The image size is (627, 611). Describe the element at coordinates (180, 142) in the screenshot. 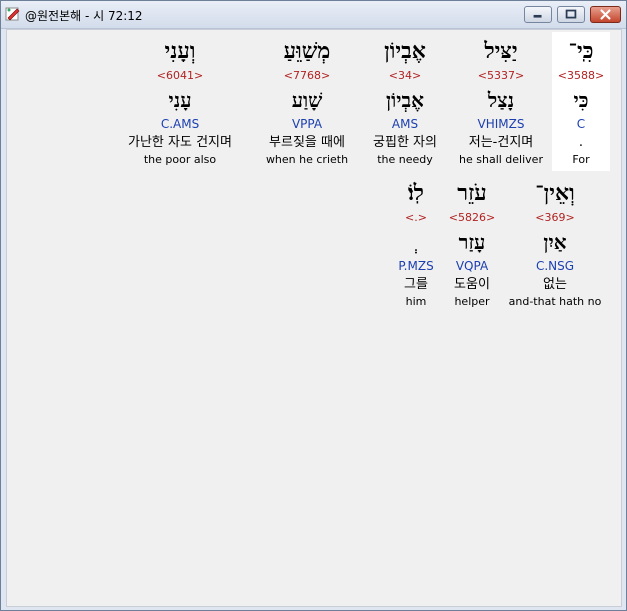

I see `korean-gloss: 가난한 자도 건지며` at that location.